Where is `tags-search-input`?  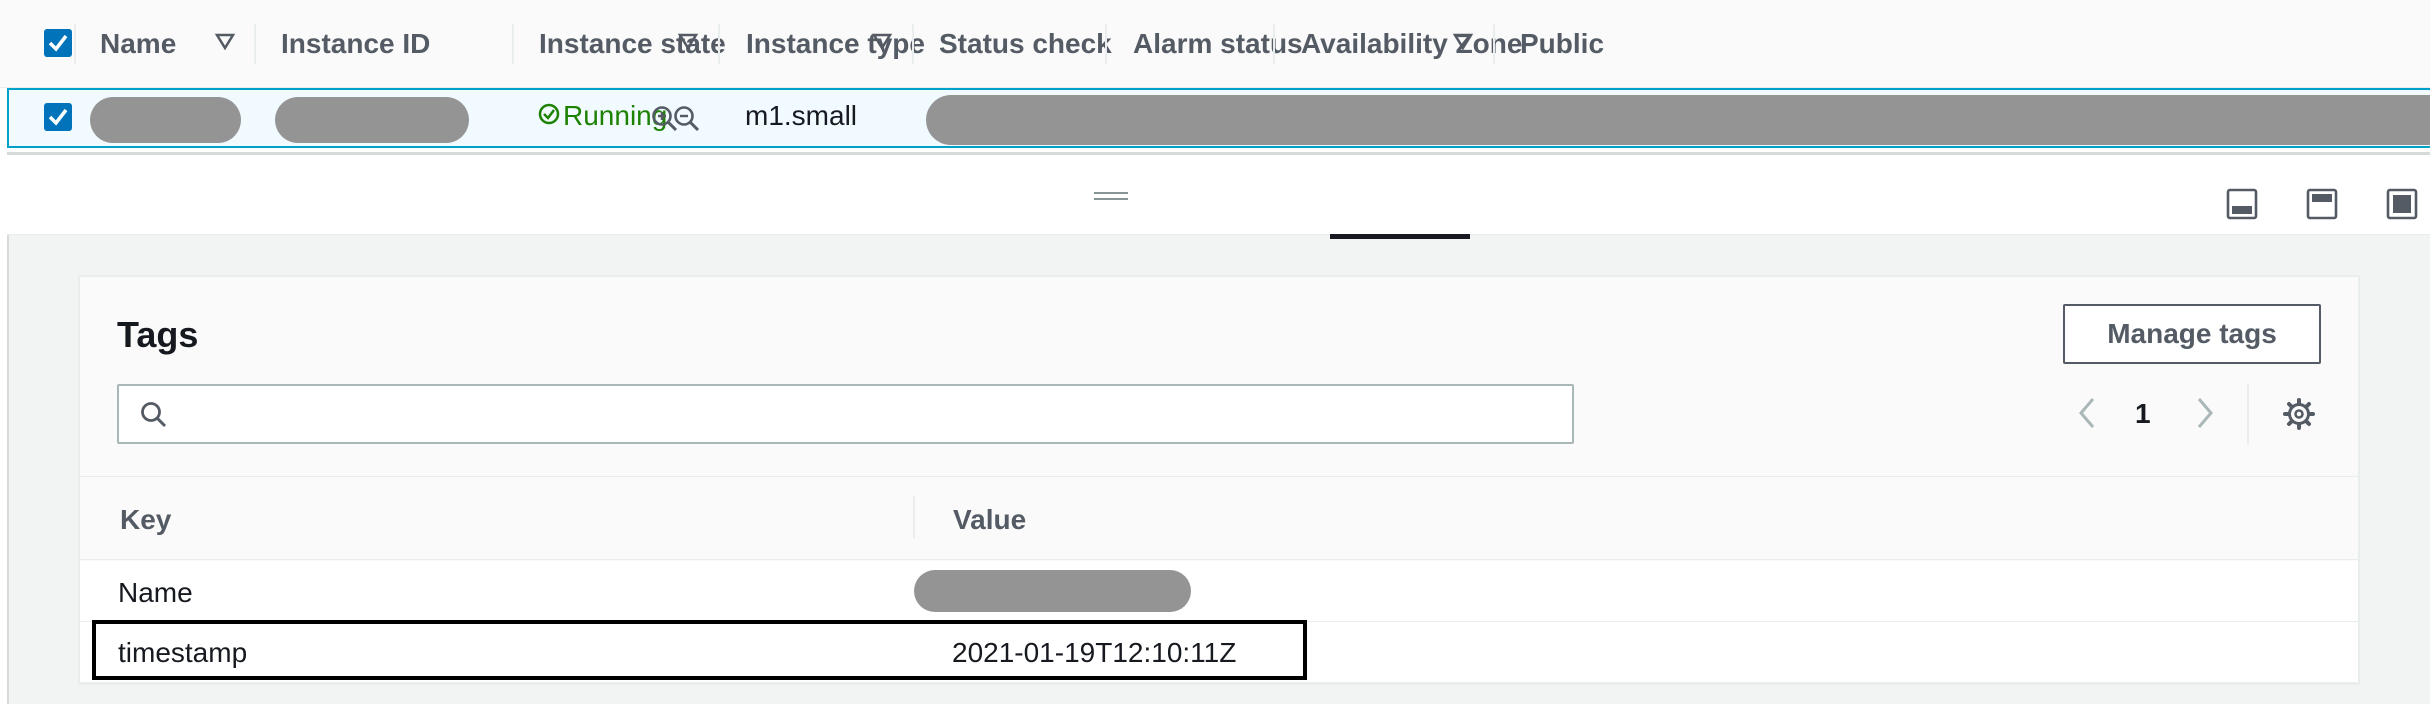 tags-search-input is located at coordinates (845, 414).